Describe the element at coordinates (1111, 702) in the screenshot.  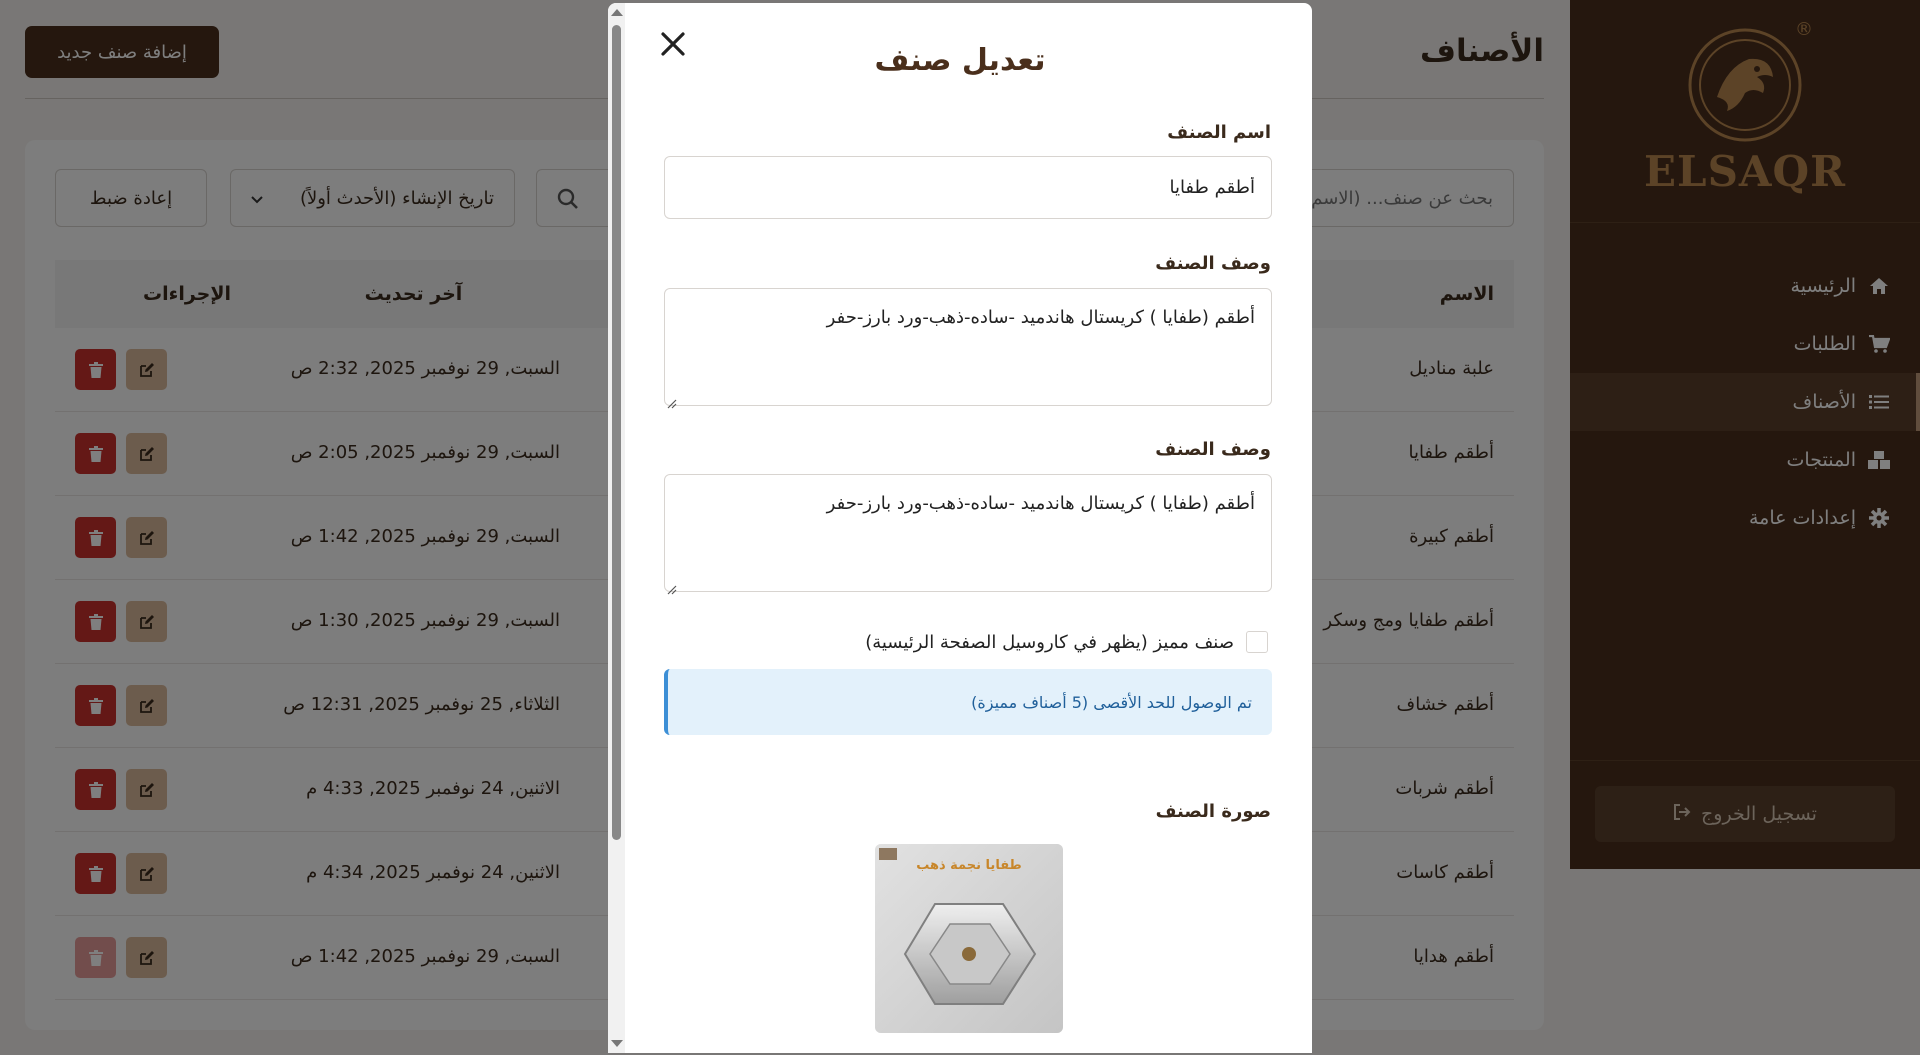
I see `featured-limit-text: تم الوصول للحد الأقصى (5 أصناف مميزة)` at that location.